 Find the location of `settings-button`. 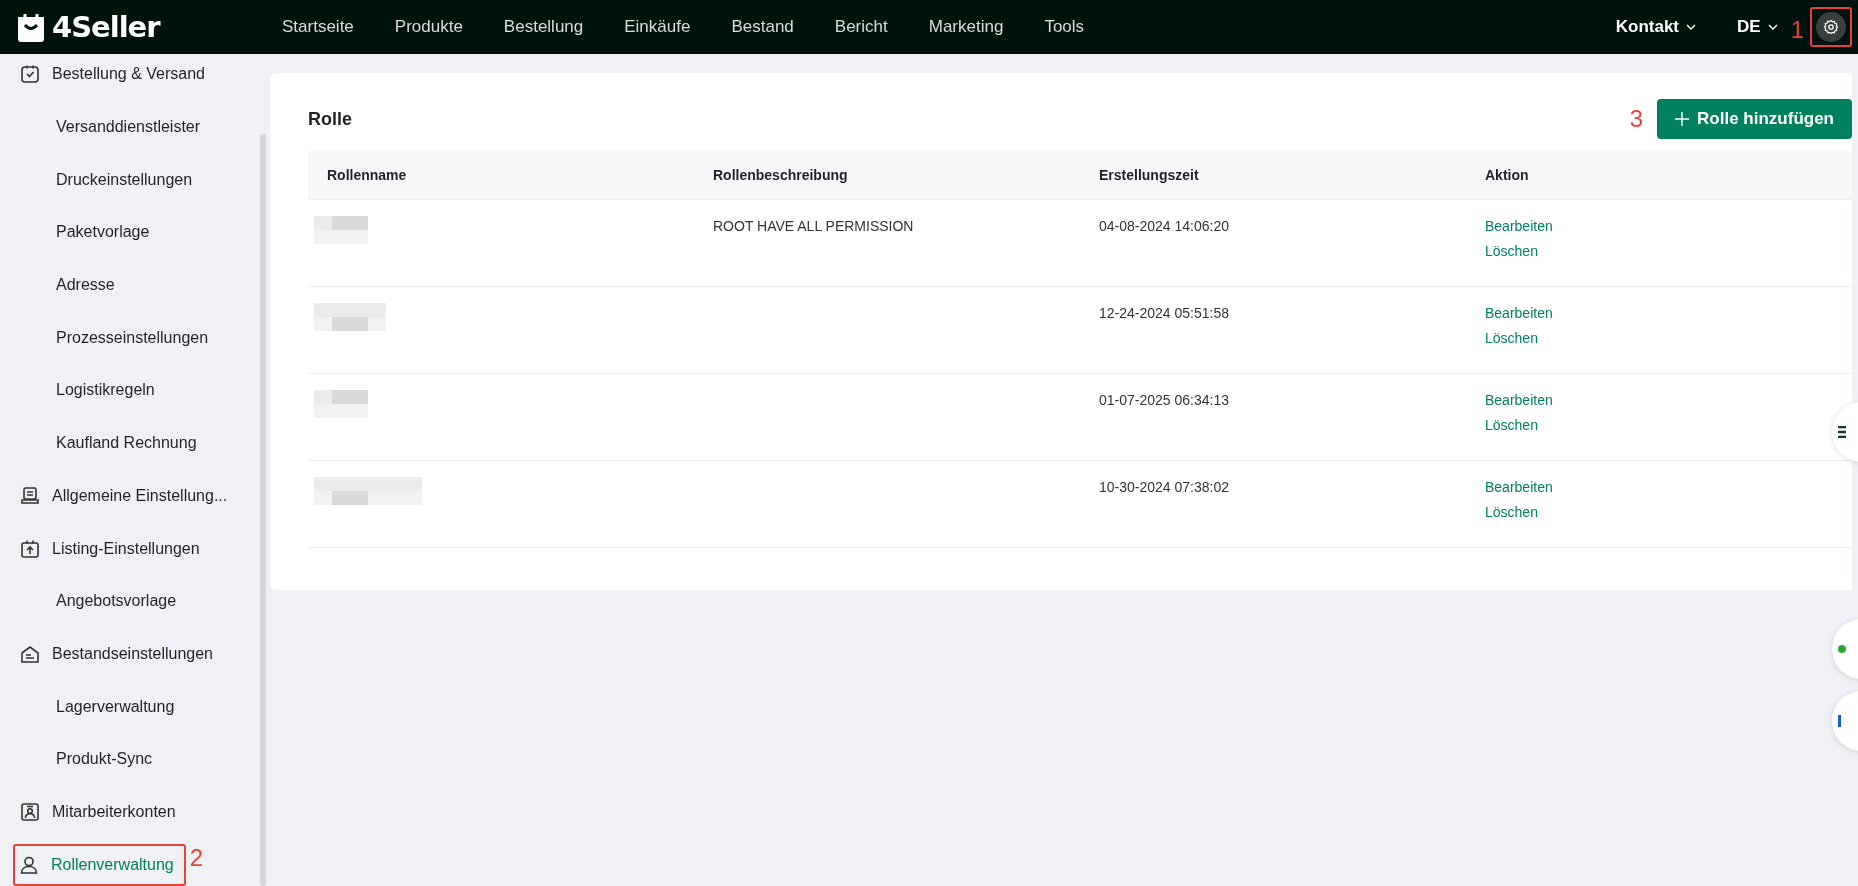

settings-button is located at coordinates (1831, 27).